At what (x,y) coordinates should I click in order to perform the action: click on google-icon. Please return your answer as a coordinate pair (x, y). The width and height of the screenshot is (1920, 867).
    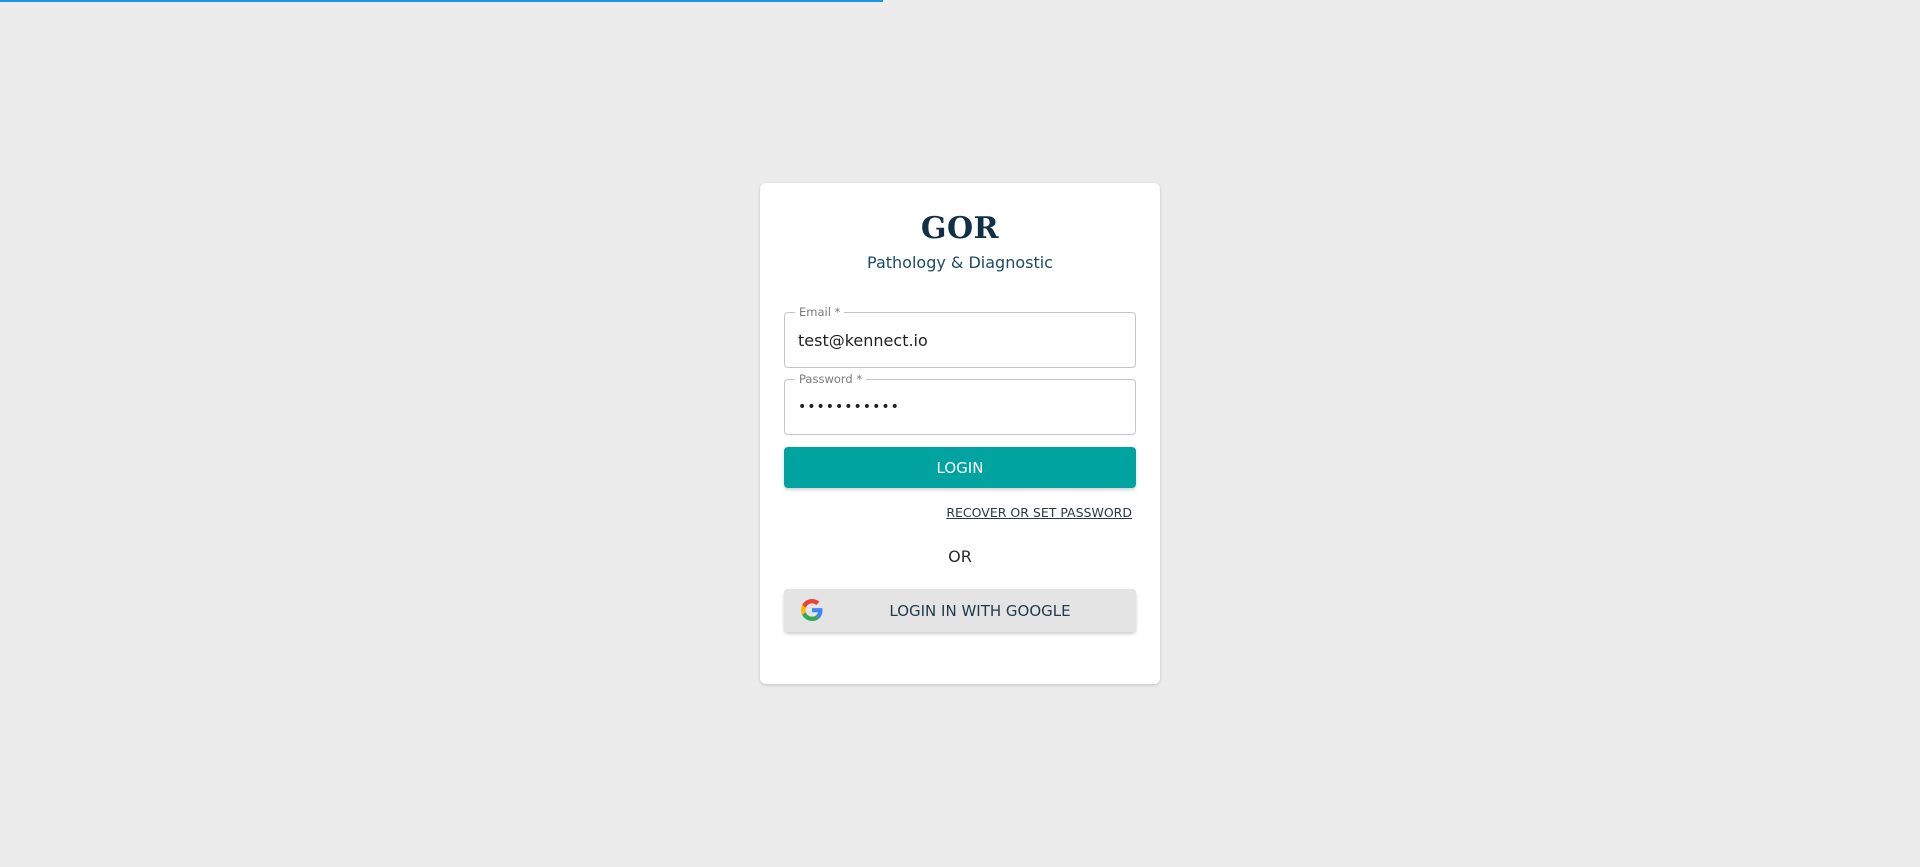
    Looking at the image, I should click on (812, 610).